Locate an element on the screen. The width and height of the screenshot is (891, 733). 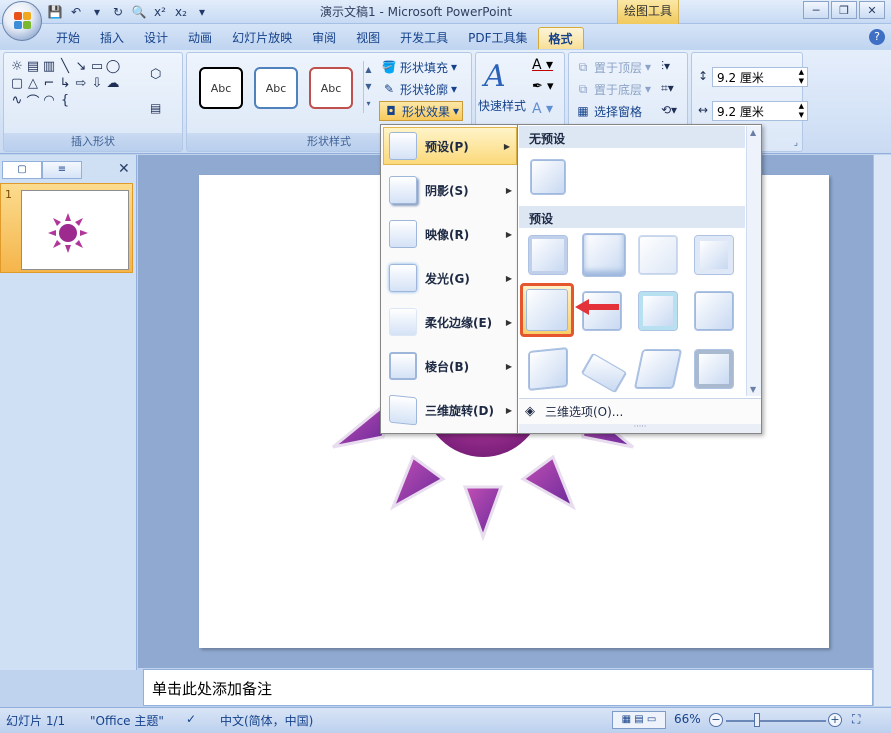
style-preset-blue: Abc is located at coordinates (276, 88).